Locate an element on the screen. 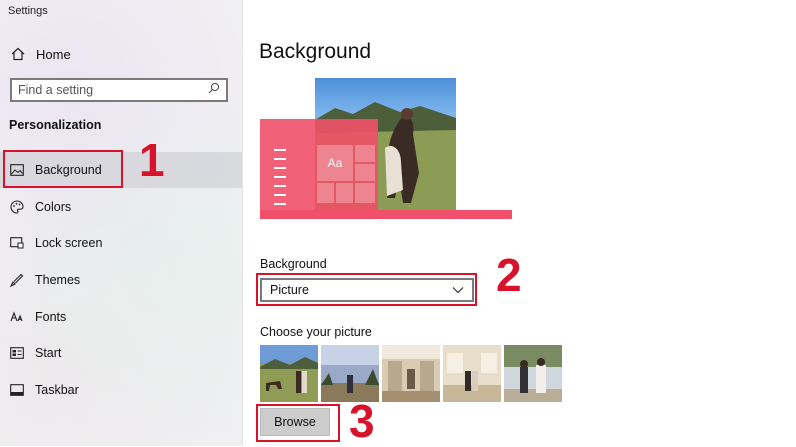 The height and width of the screenshot is (447, 796). search-input is located at coordinates (113, 90).